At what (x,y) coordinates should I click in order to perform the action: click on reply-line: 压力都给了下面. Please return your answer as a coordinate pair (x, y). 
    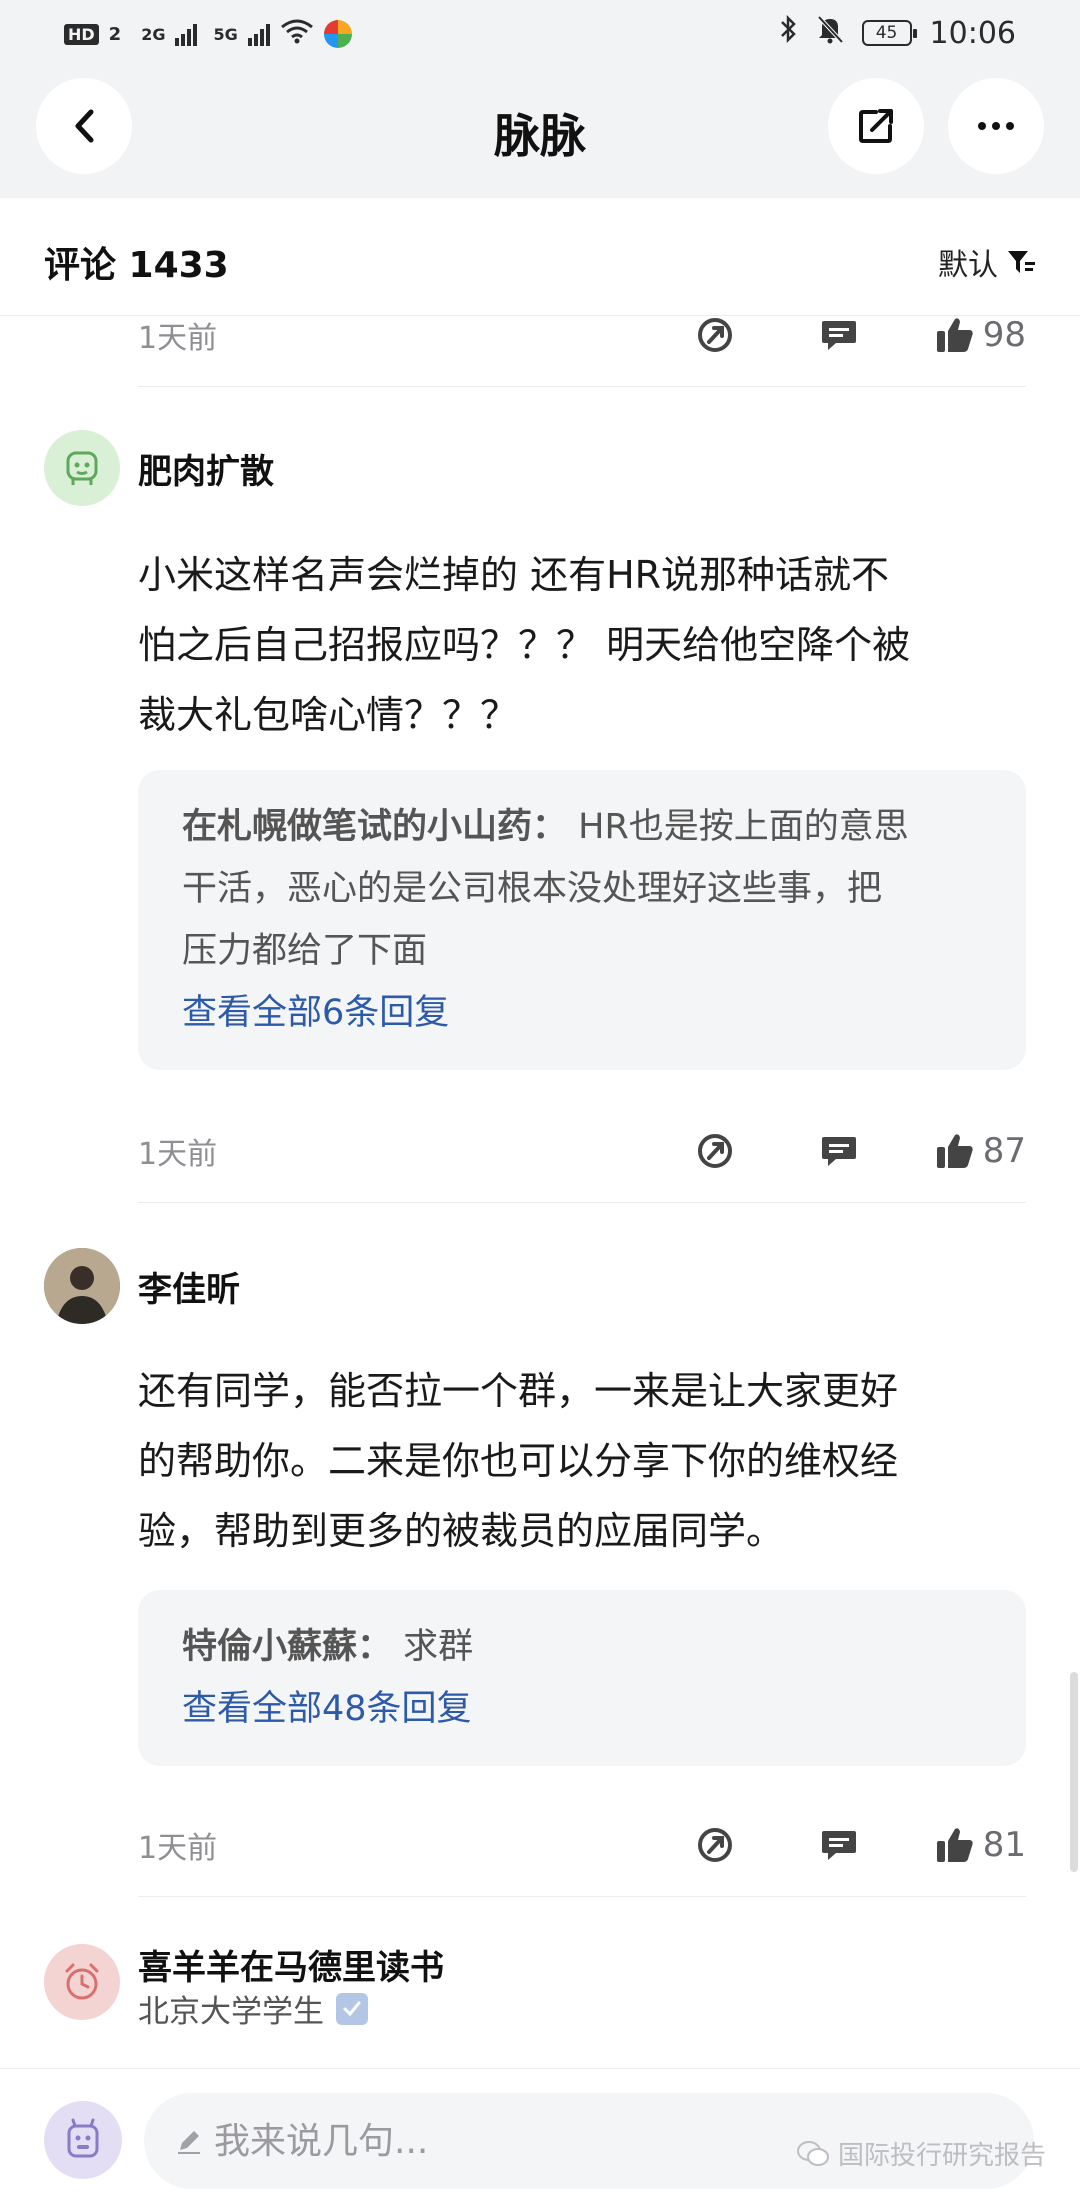
    Looking at the image, I should click on (305, 951).